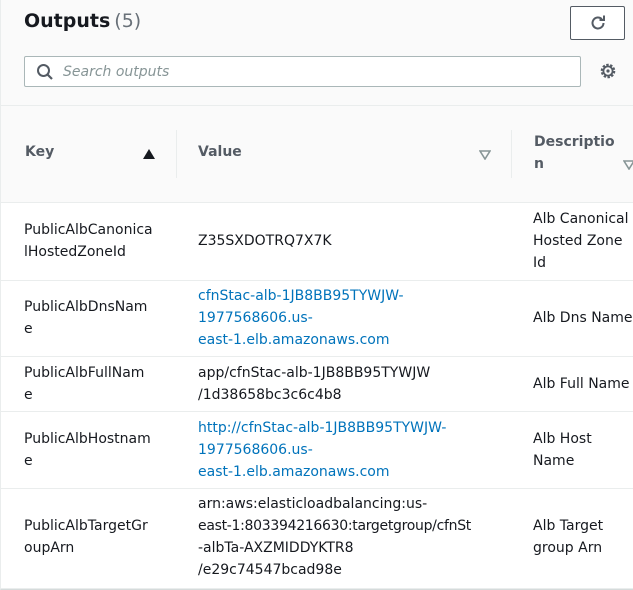 The height and width of the screenshot is (590, 633). I want to click on row-description-line: Alb Target, so click(568, 526).